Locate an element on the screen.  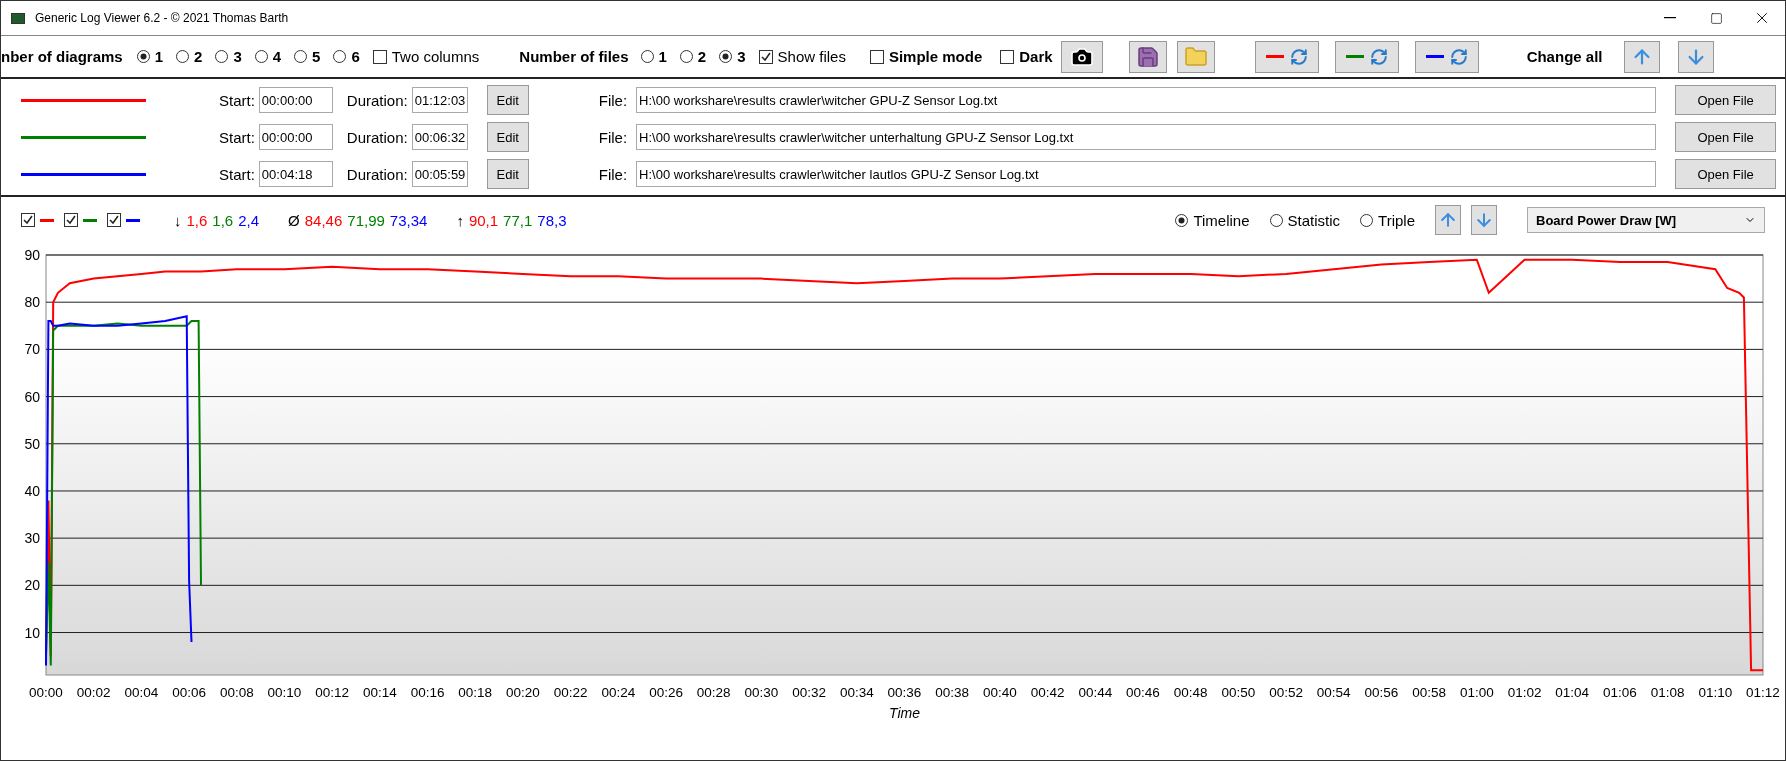
axis-label: 00:42 is located at coordinates (1047, 692).